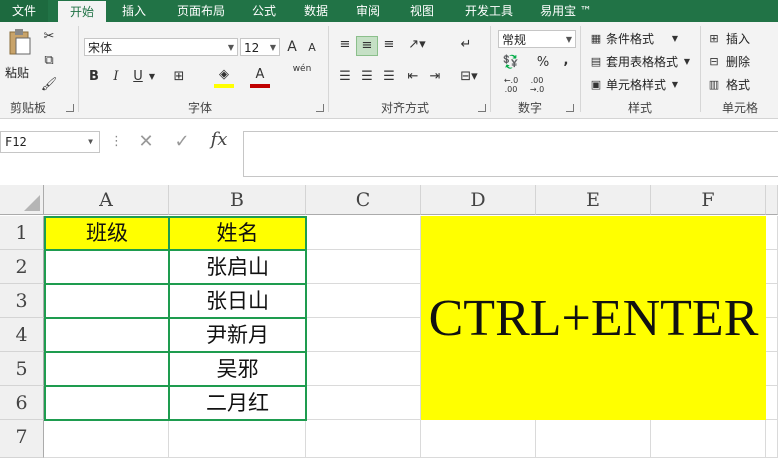 The width and height of the screenshot is (778, 458). I want to click on increase-decimal-icon: ←.0.00, so click(511, 85).